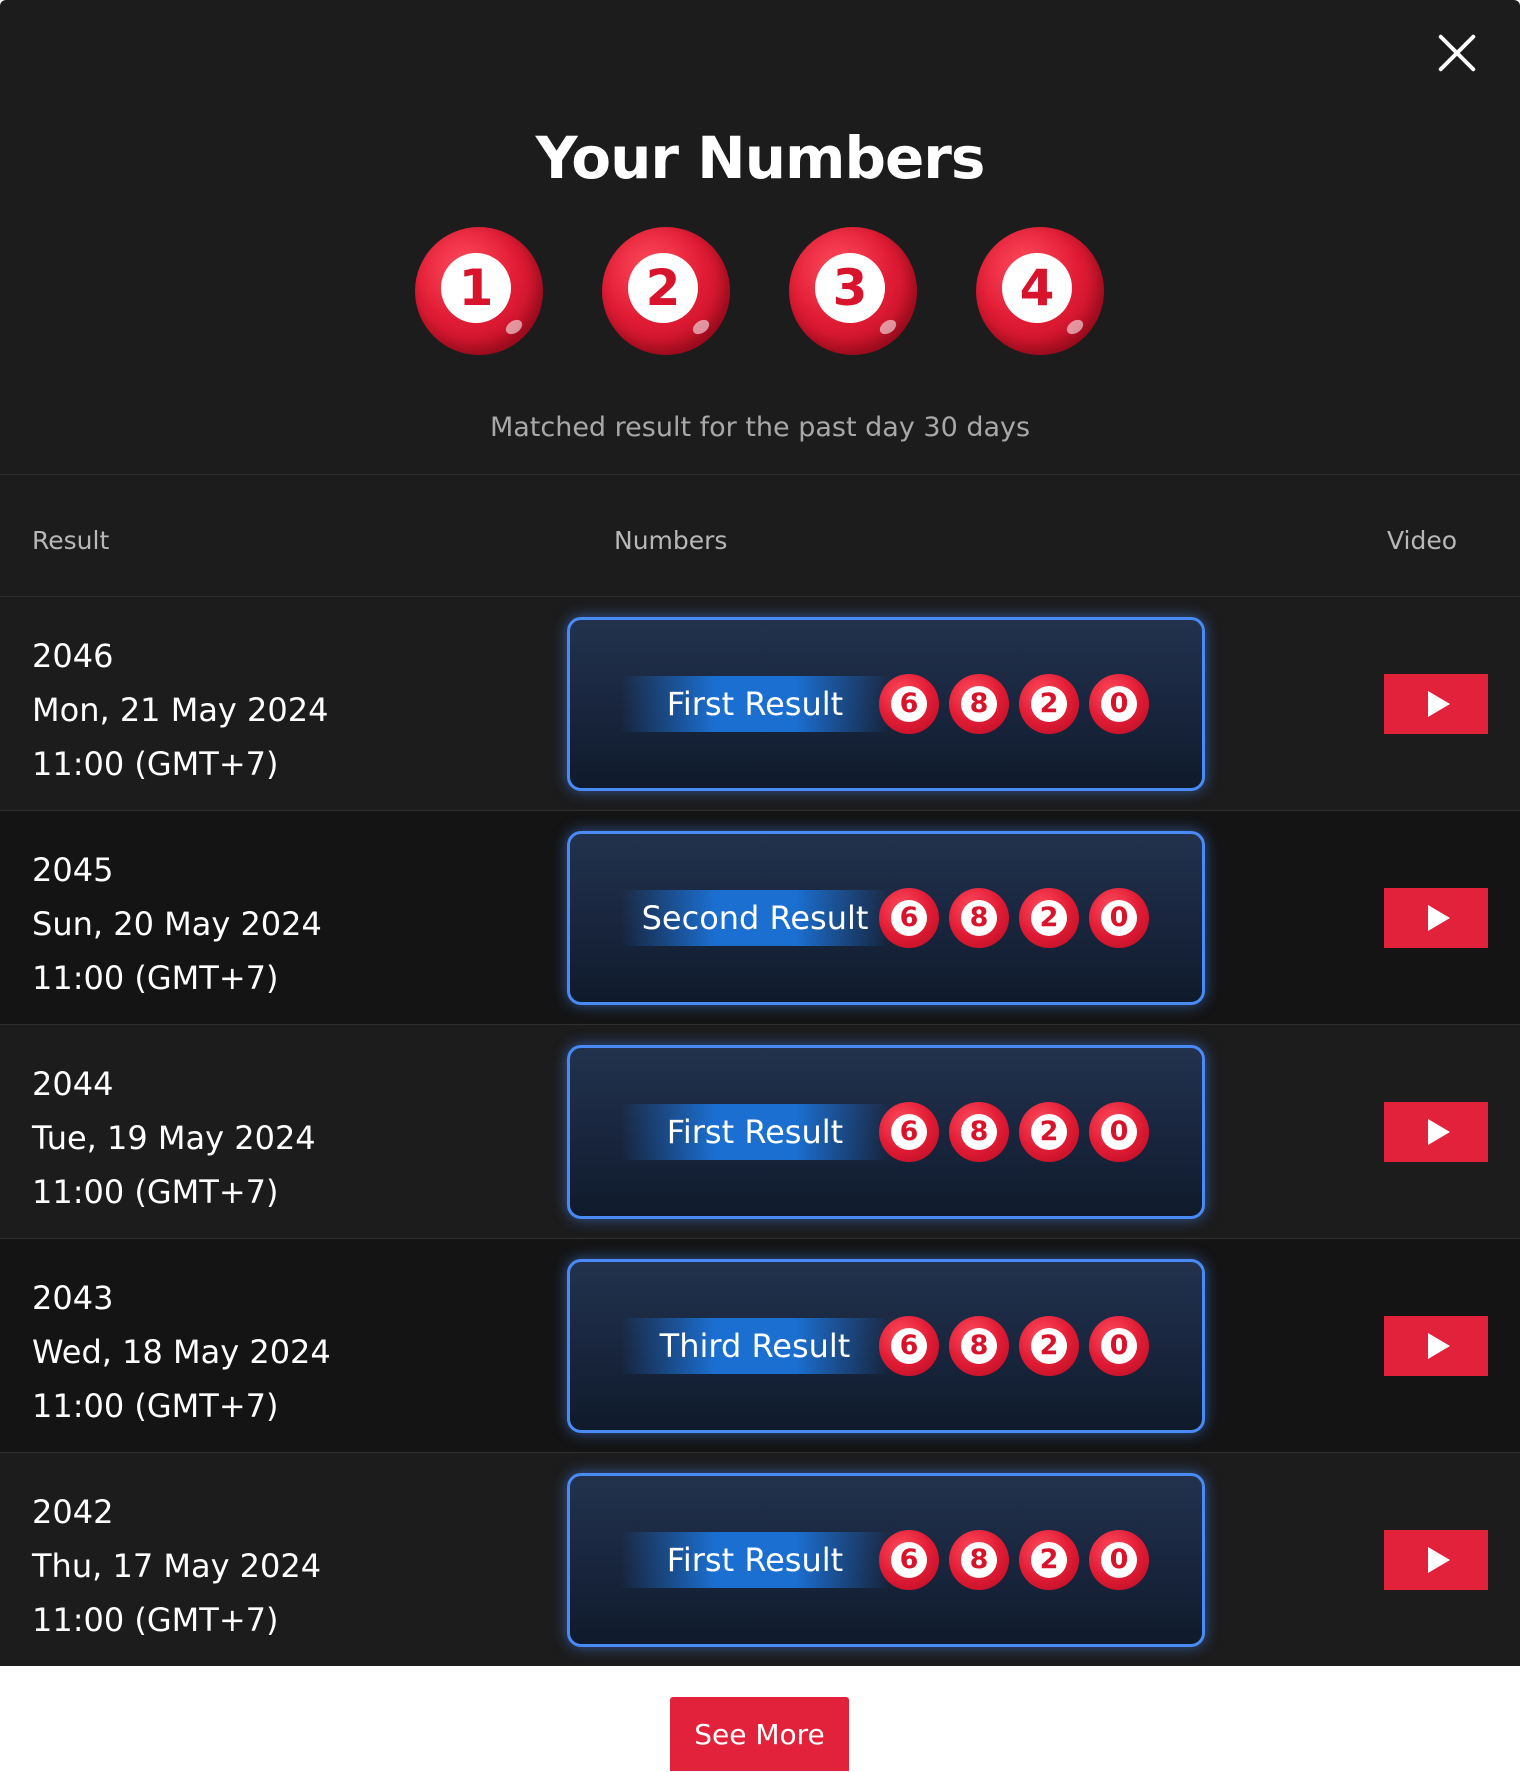 This screenshot has width=1520, height=1772. I want to click on modal-subtitle: Matched result for the past day 30 days, so click(760, 427).